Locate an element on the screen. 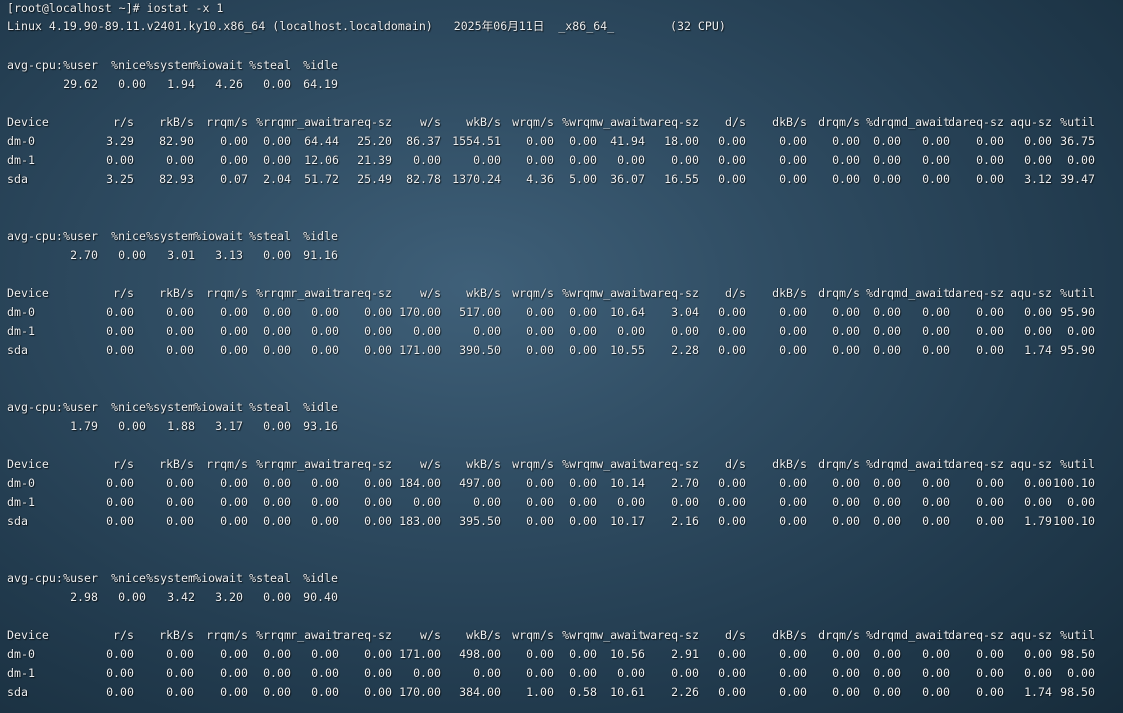 The height and width of the screenshot is (713, 1123). cpu-user-value: 2.98 is located at coordinates (84, 597).